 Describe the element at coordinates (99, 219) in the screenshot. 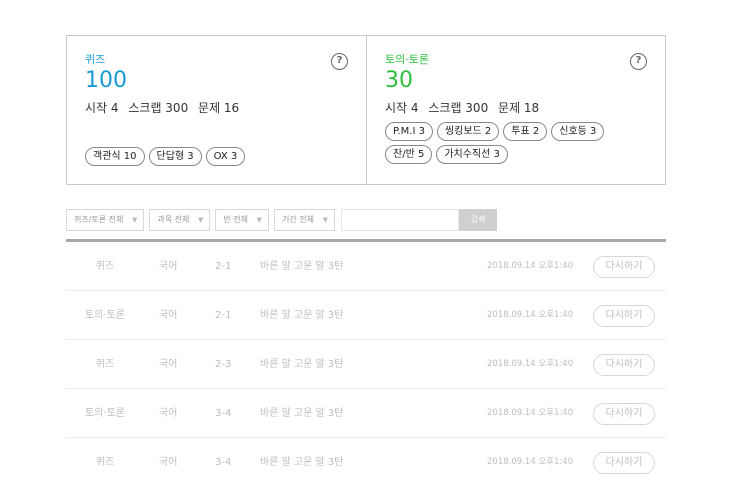

I see `type-filter-value: 퀴즈/토론 전체` at that location.